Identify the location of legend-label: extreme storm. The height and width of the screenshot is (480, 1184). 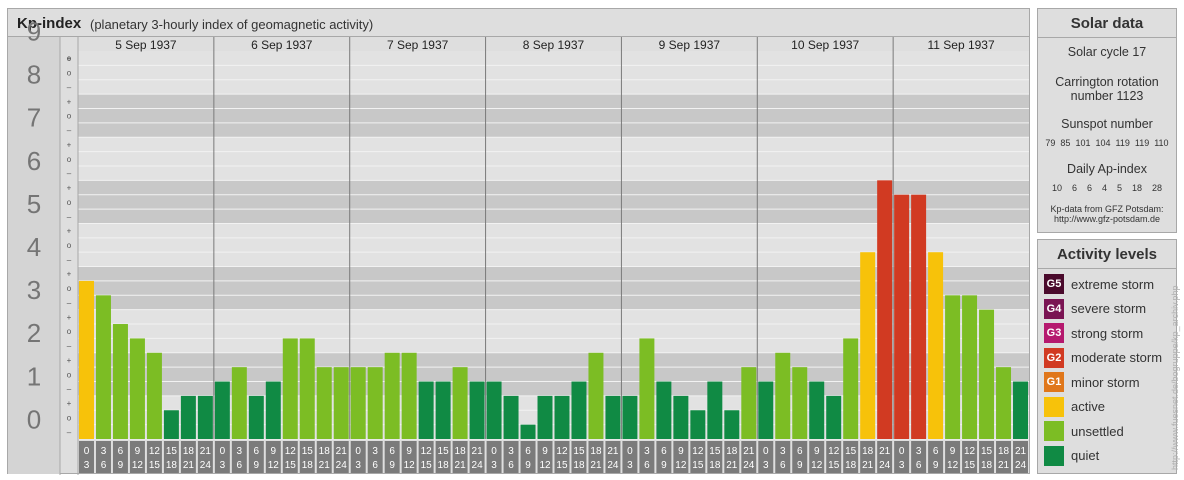
(1113, 284).